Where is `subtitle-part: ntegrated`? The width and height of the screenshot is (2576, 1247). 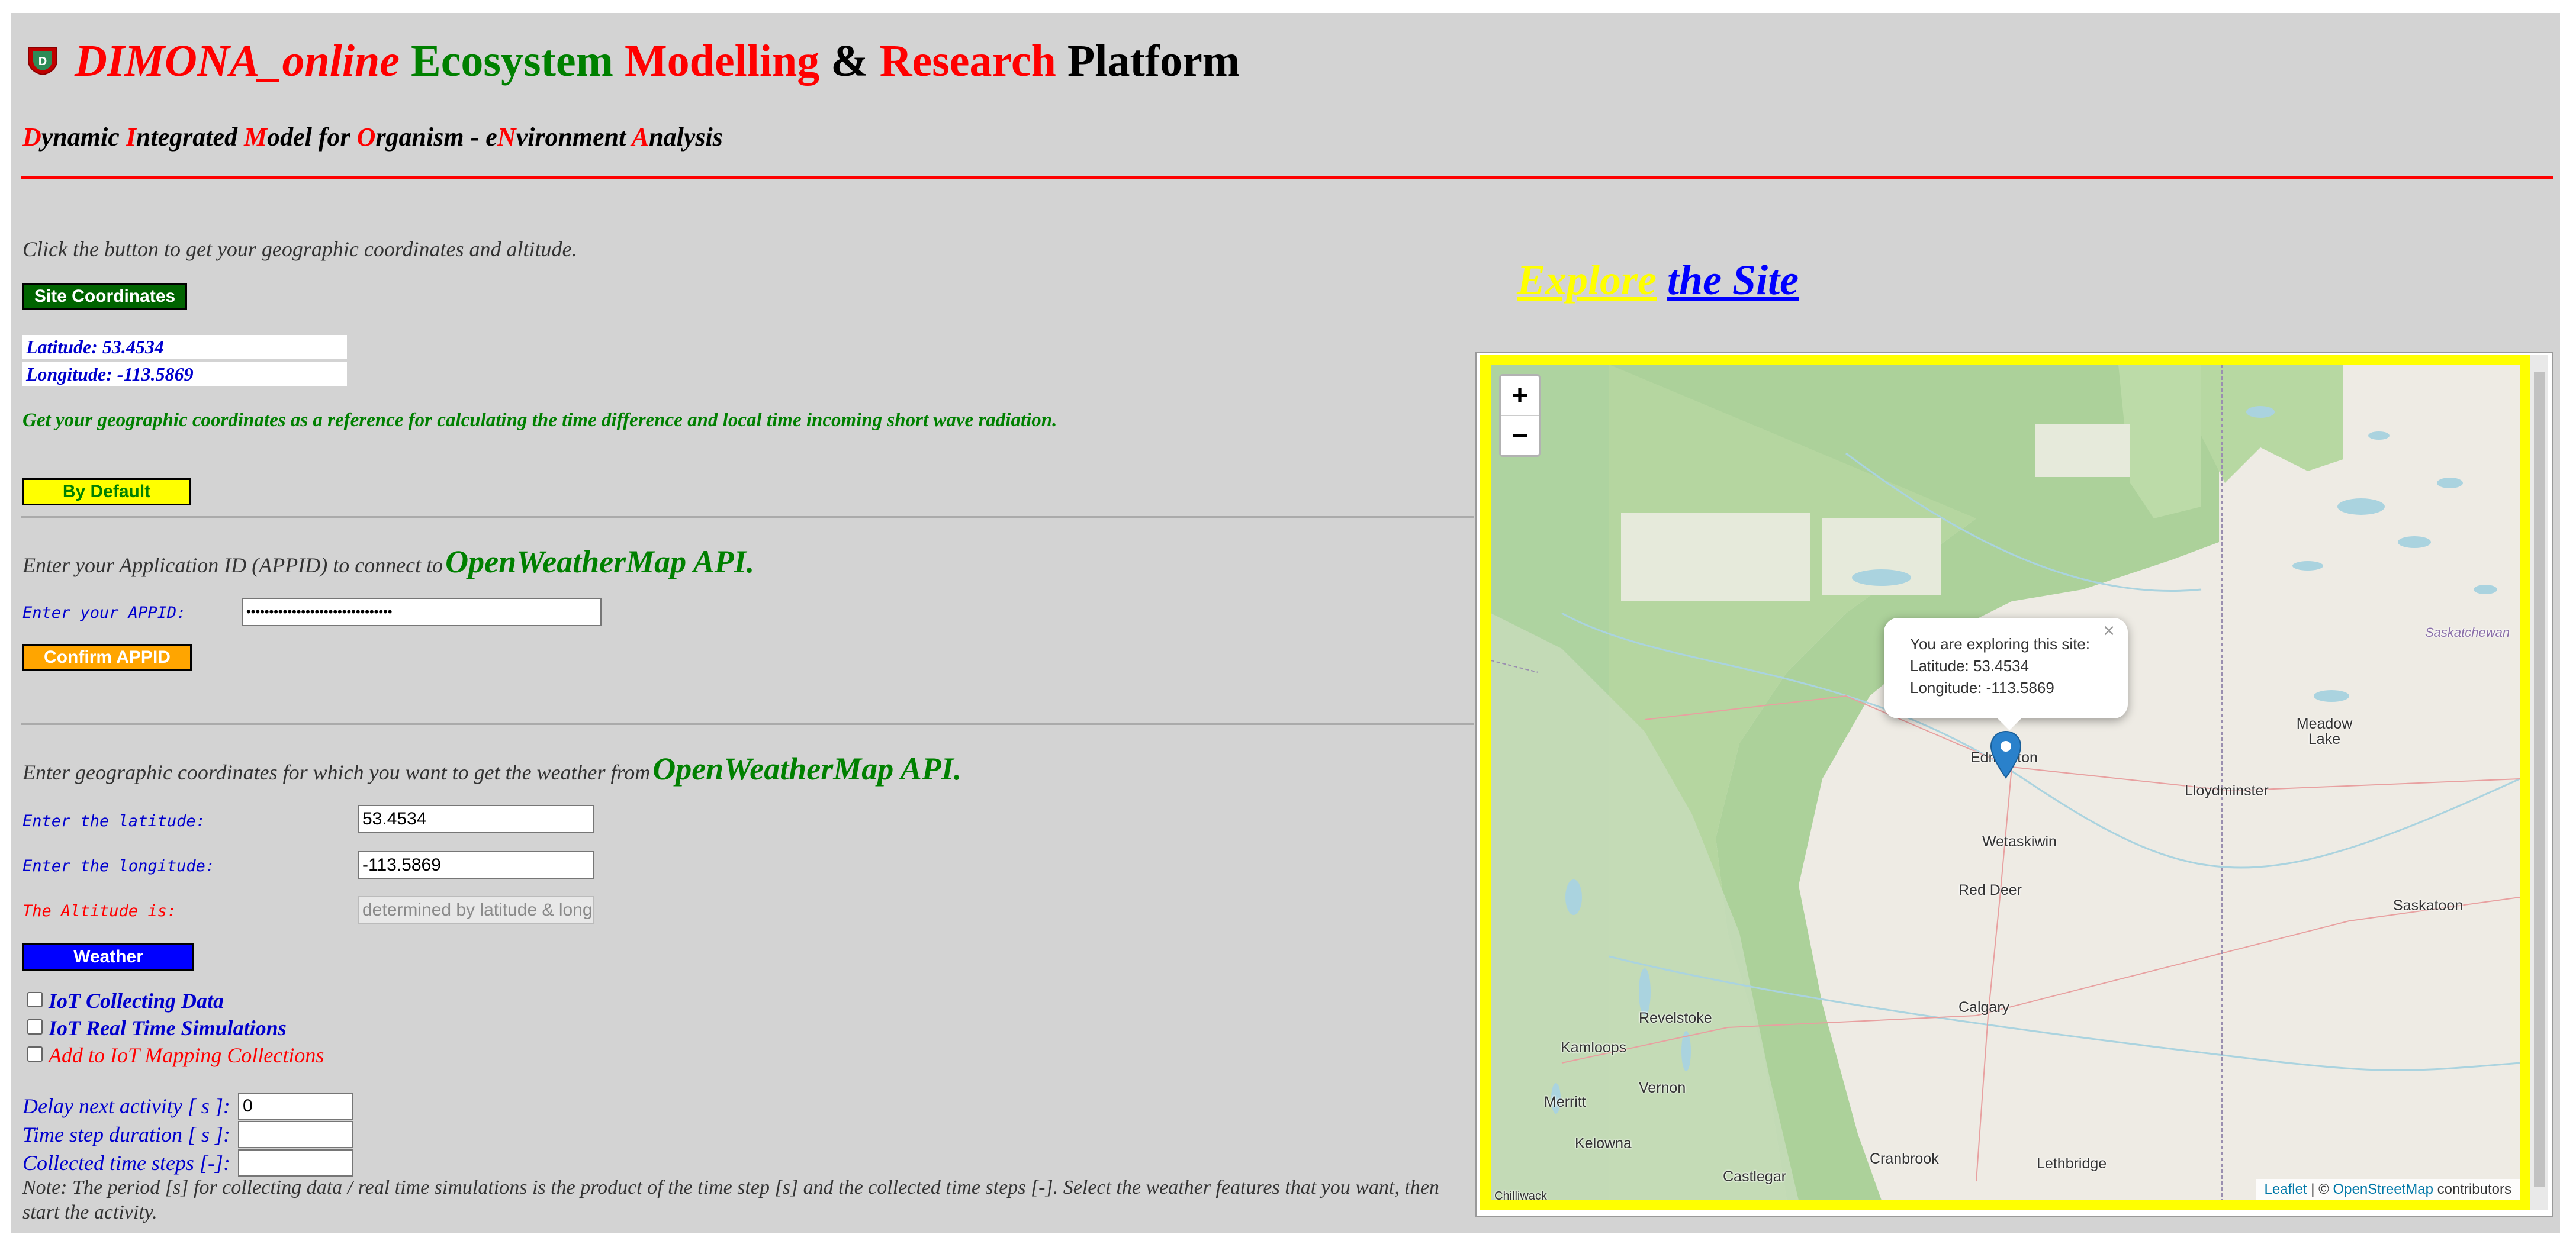
subtitle-part: ntegrated is located at coordinates (190, 137).